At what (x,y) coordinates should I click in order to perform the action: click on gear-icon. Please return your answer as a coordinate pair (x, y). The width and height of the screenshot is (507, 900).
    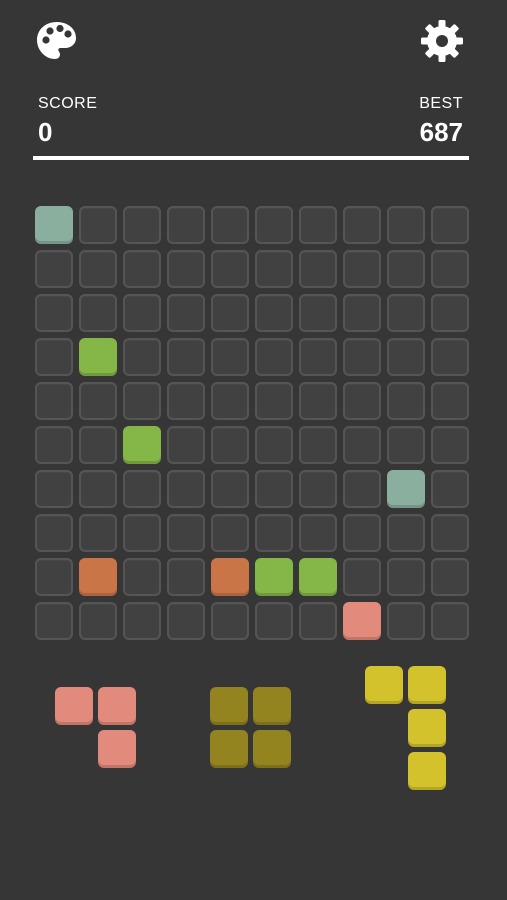
    Looking at the image, I should click on (442, 41).